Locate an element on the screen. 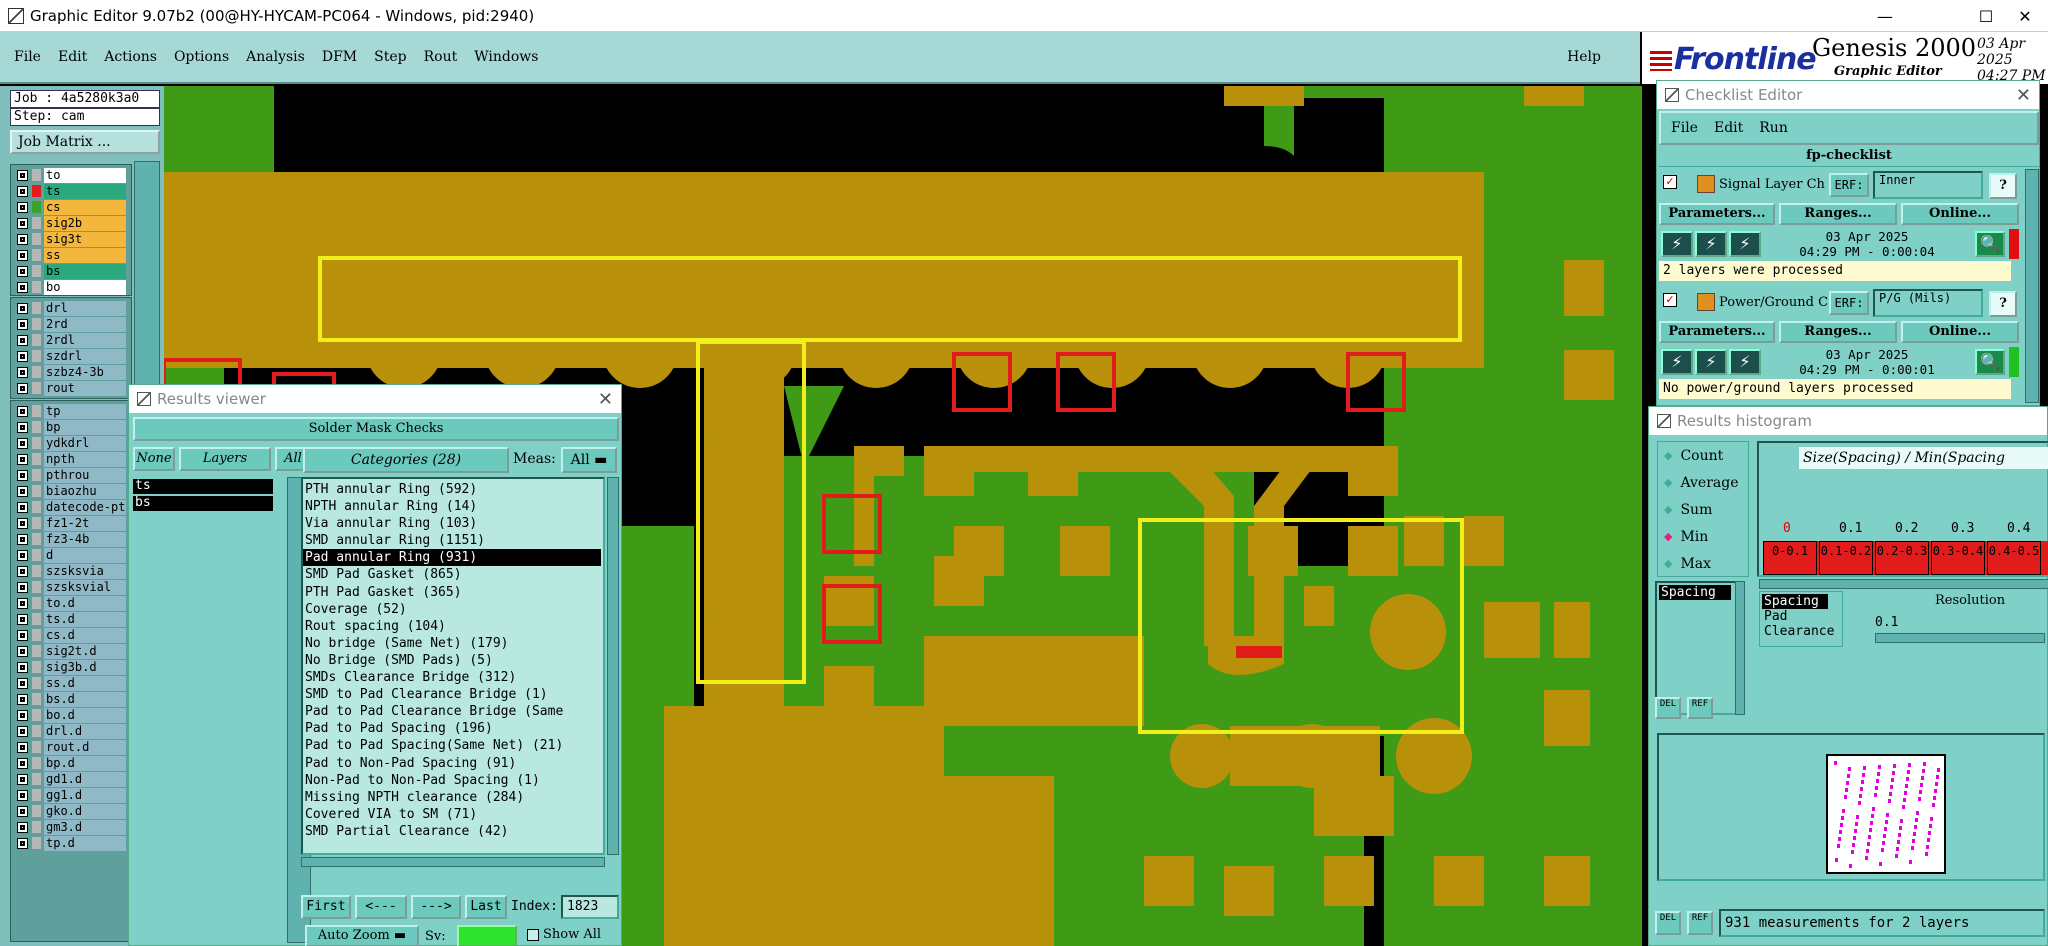  layer-row: sig3t is located at coordinates (71, 239).